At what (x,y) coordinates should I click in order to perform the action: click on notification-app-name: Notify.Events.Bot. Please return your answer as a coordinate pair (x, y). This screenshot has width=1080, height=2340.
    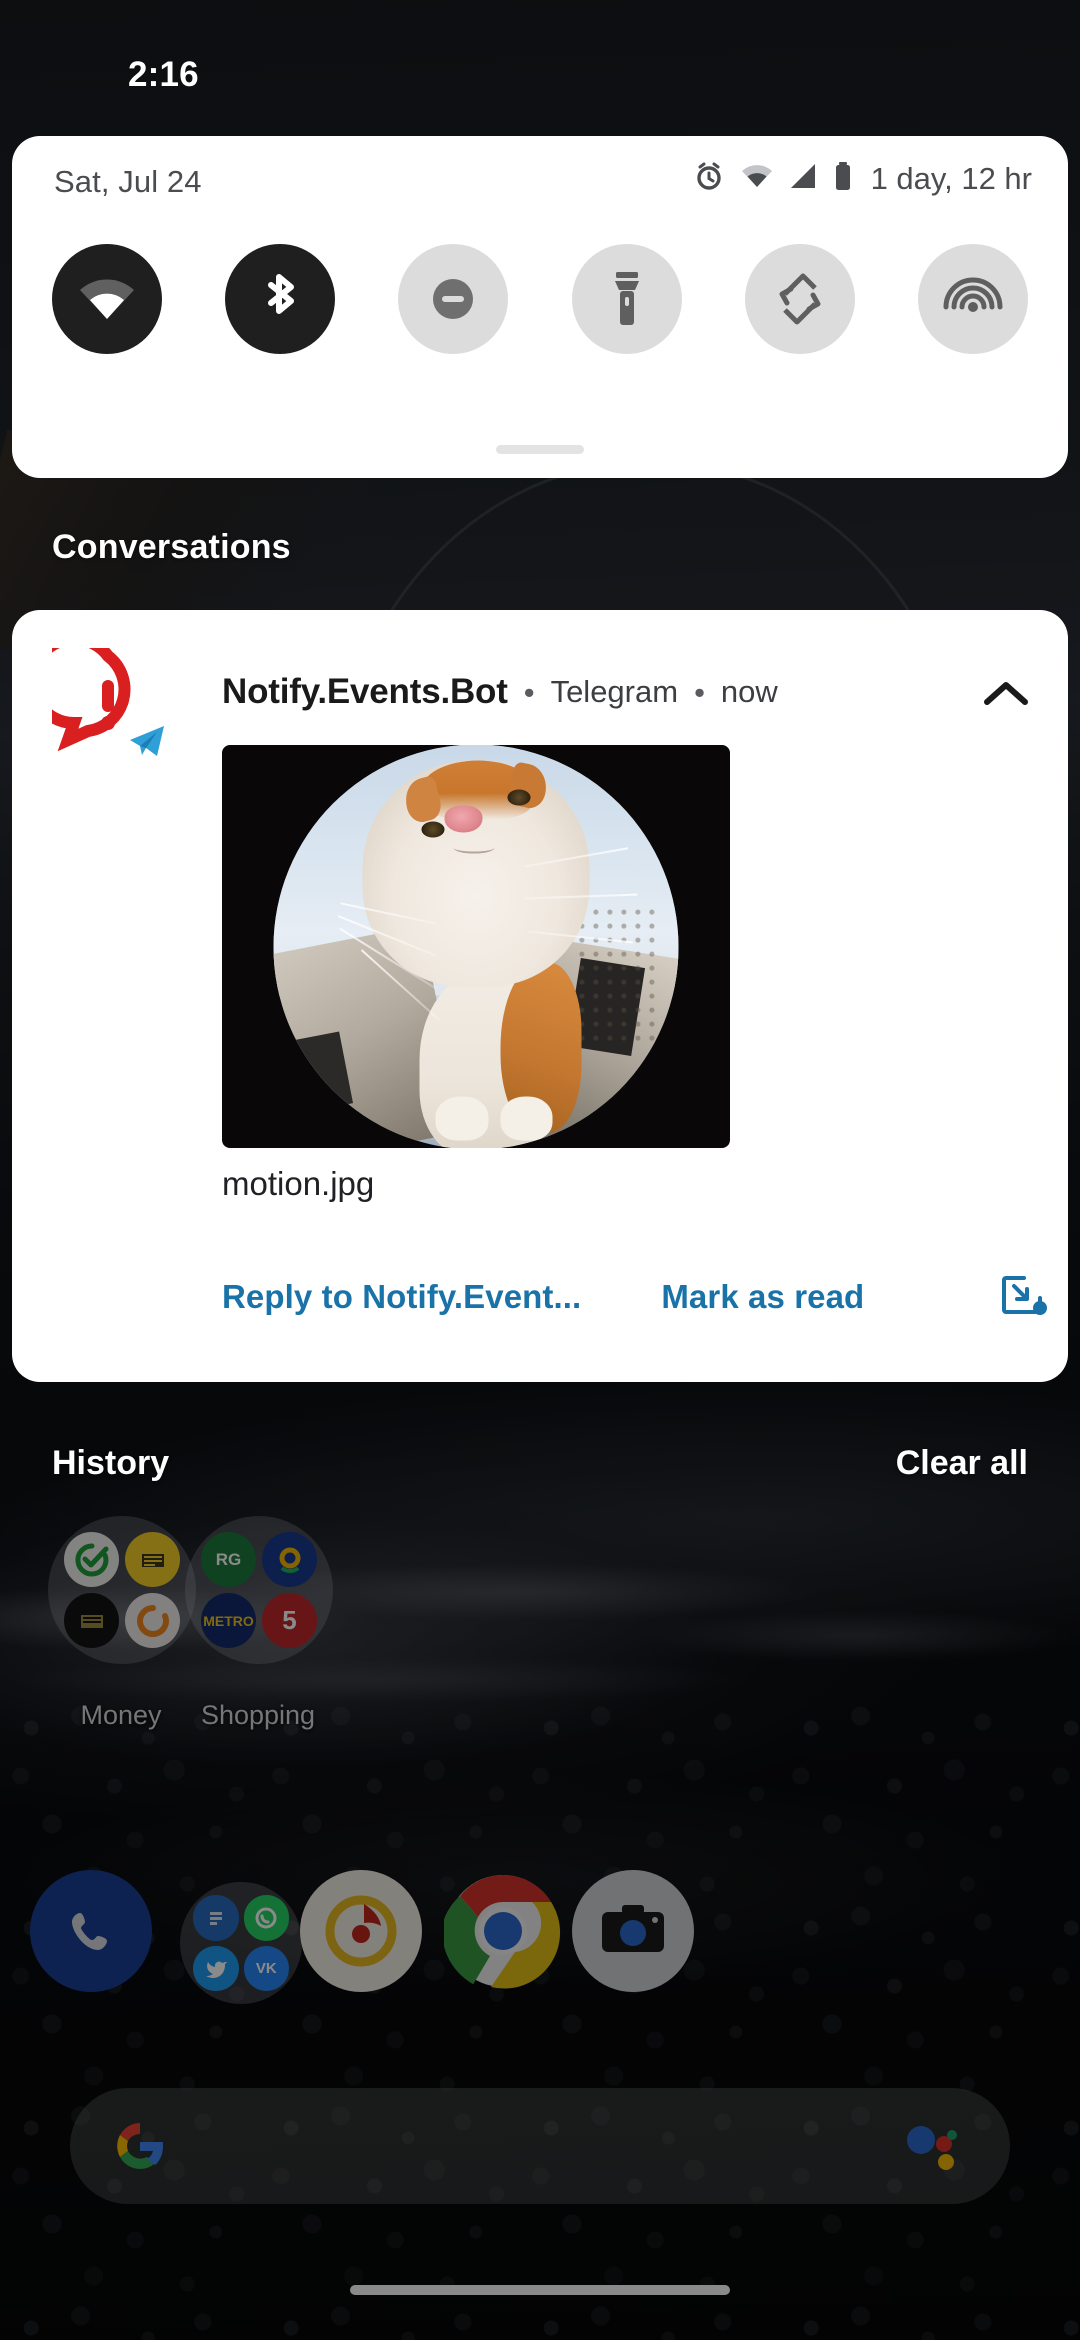
    Looking at the image, I should click on (365, 691).